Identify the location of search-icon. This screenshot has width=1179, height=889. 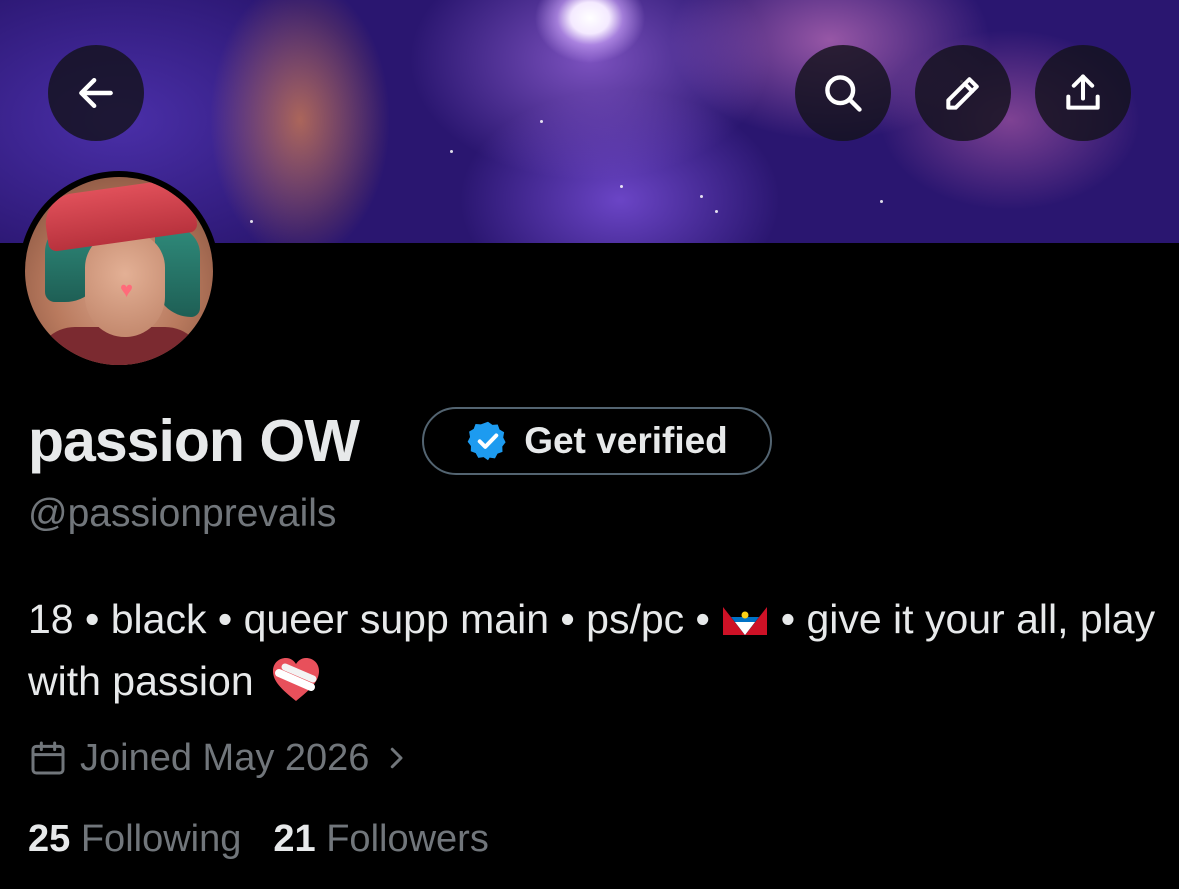
(843, 93).